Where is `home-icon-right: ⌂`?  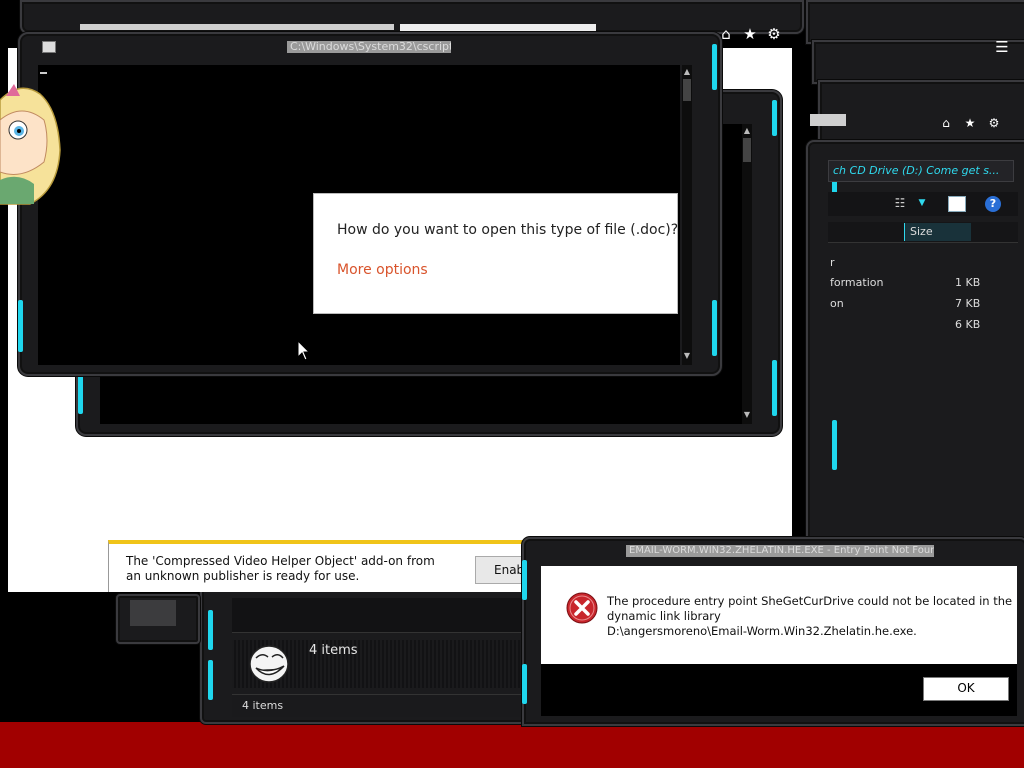 home-icon-right: ⌂ is located at coordinates (946, 123).